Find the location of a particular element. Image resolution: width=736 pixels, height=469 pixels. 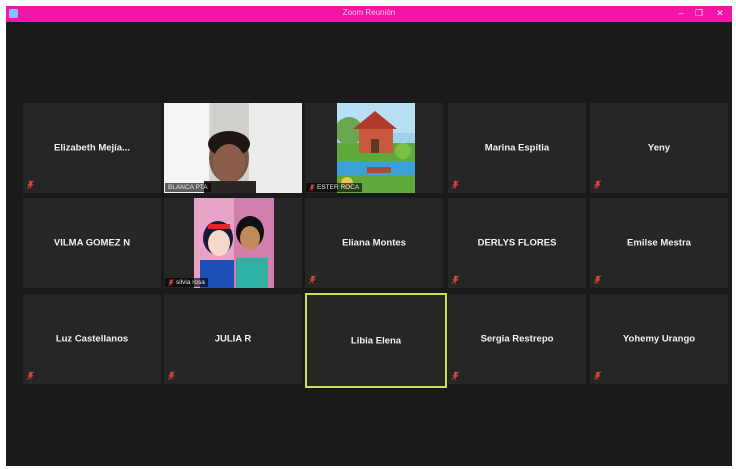

participant-name: Sergia Restrepo is located at coordinates (517, 339).